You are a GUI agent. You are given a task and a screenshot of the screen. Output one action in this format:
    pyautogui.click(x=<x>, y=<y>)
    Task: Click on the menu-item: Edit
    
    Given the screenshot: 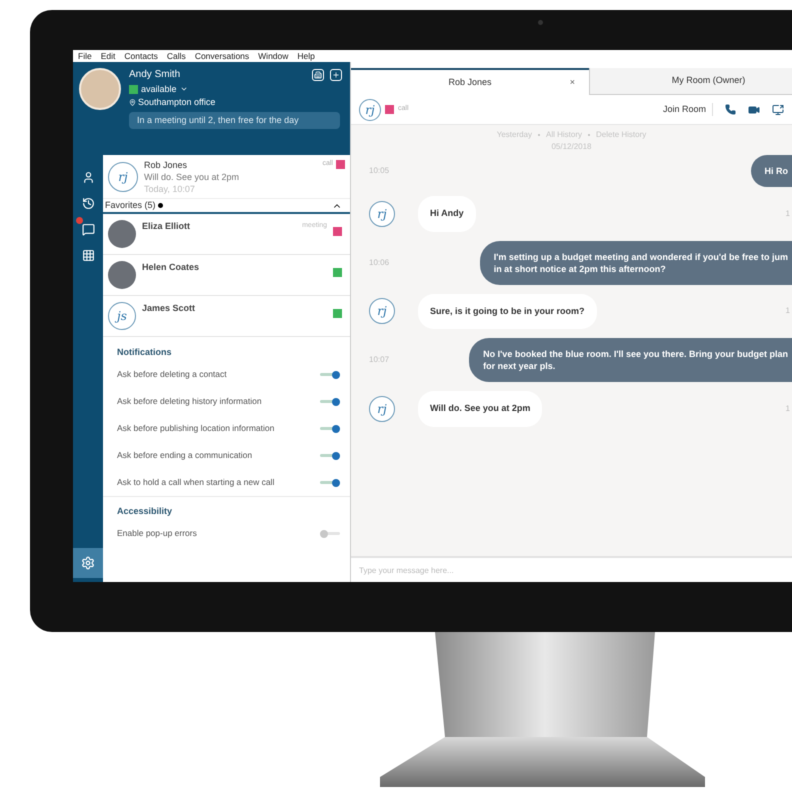 What is the action you would take?
    pyautogui.click(x=108, y=56)
    